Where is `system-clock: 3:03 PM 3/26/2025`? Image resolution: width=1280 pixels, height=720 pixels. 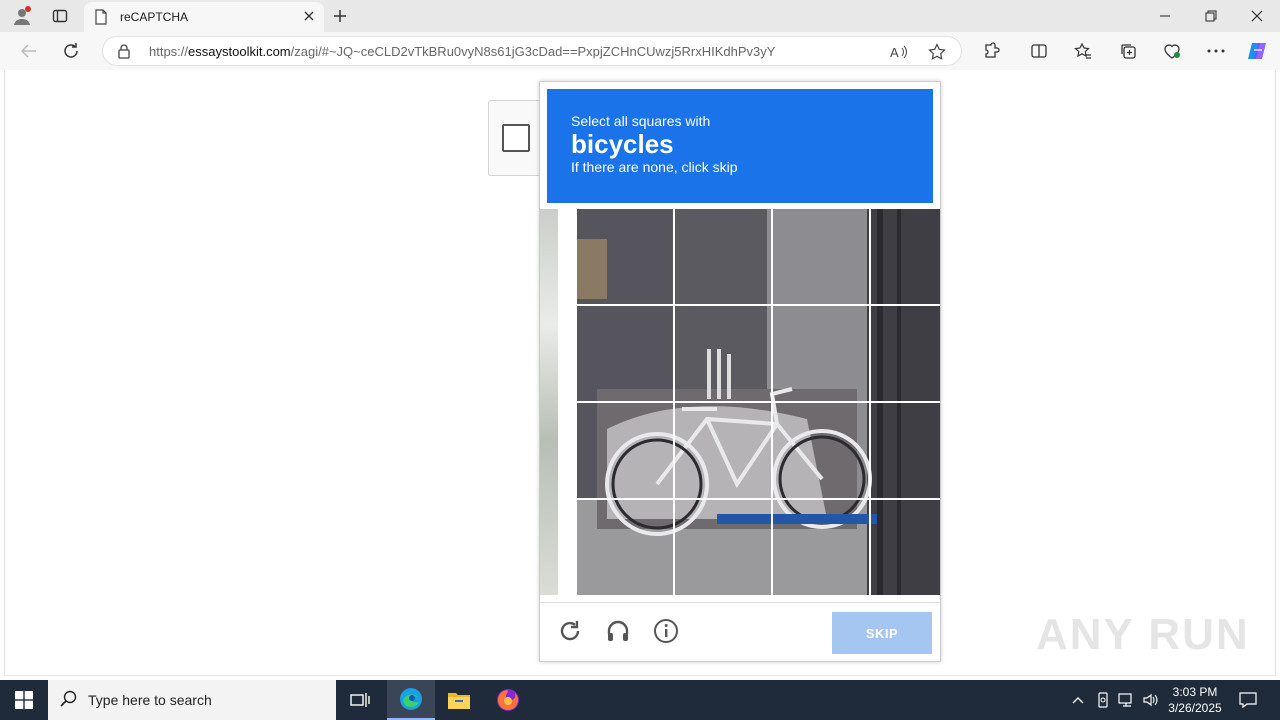
system-clock: 3:03 PM 3/26/2025 is located at coordinates (1195, 700).